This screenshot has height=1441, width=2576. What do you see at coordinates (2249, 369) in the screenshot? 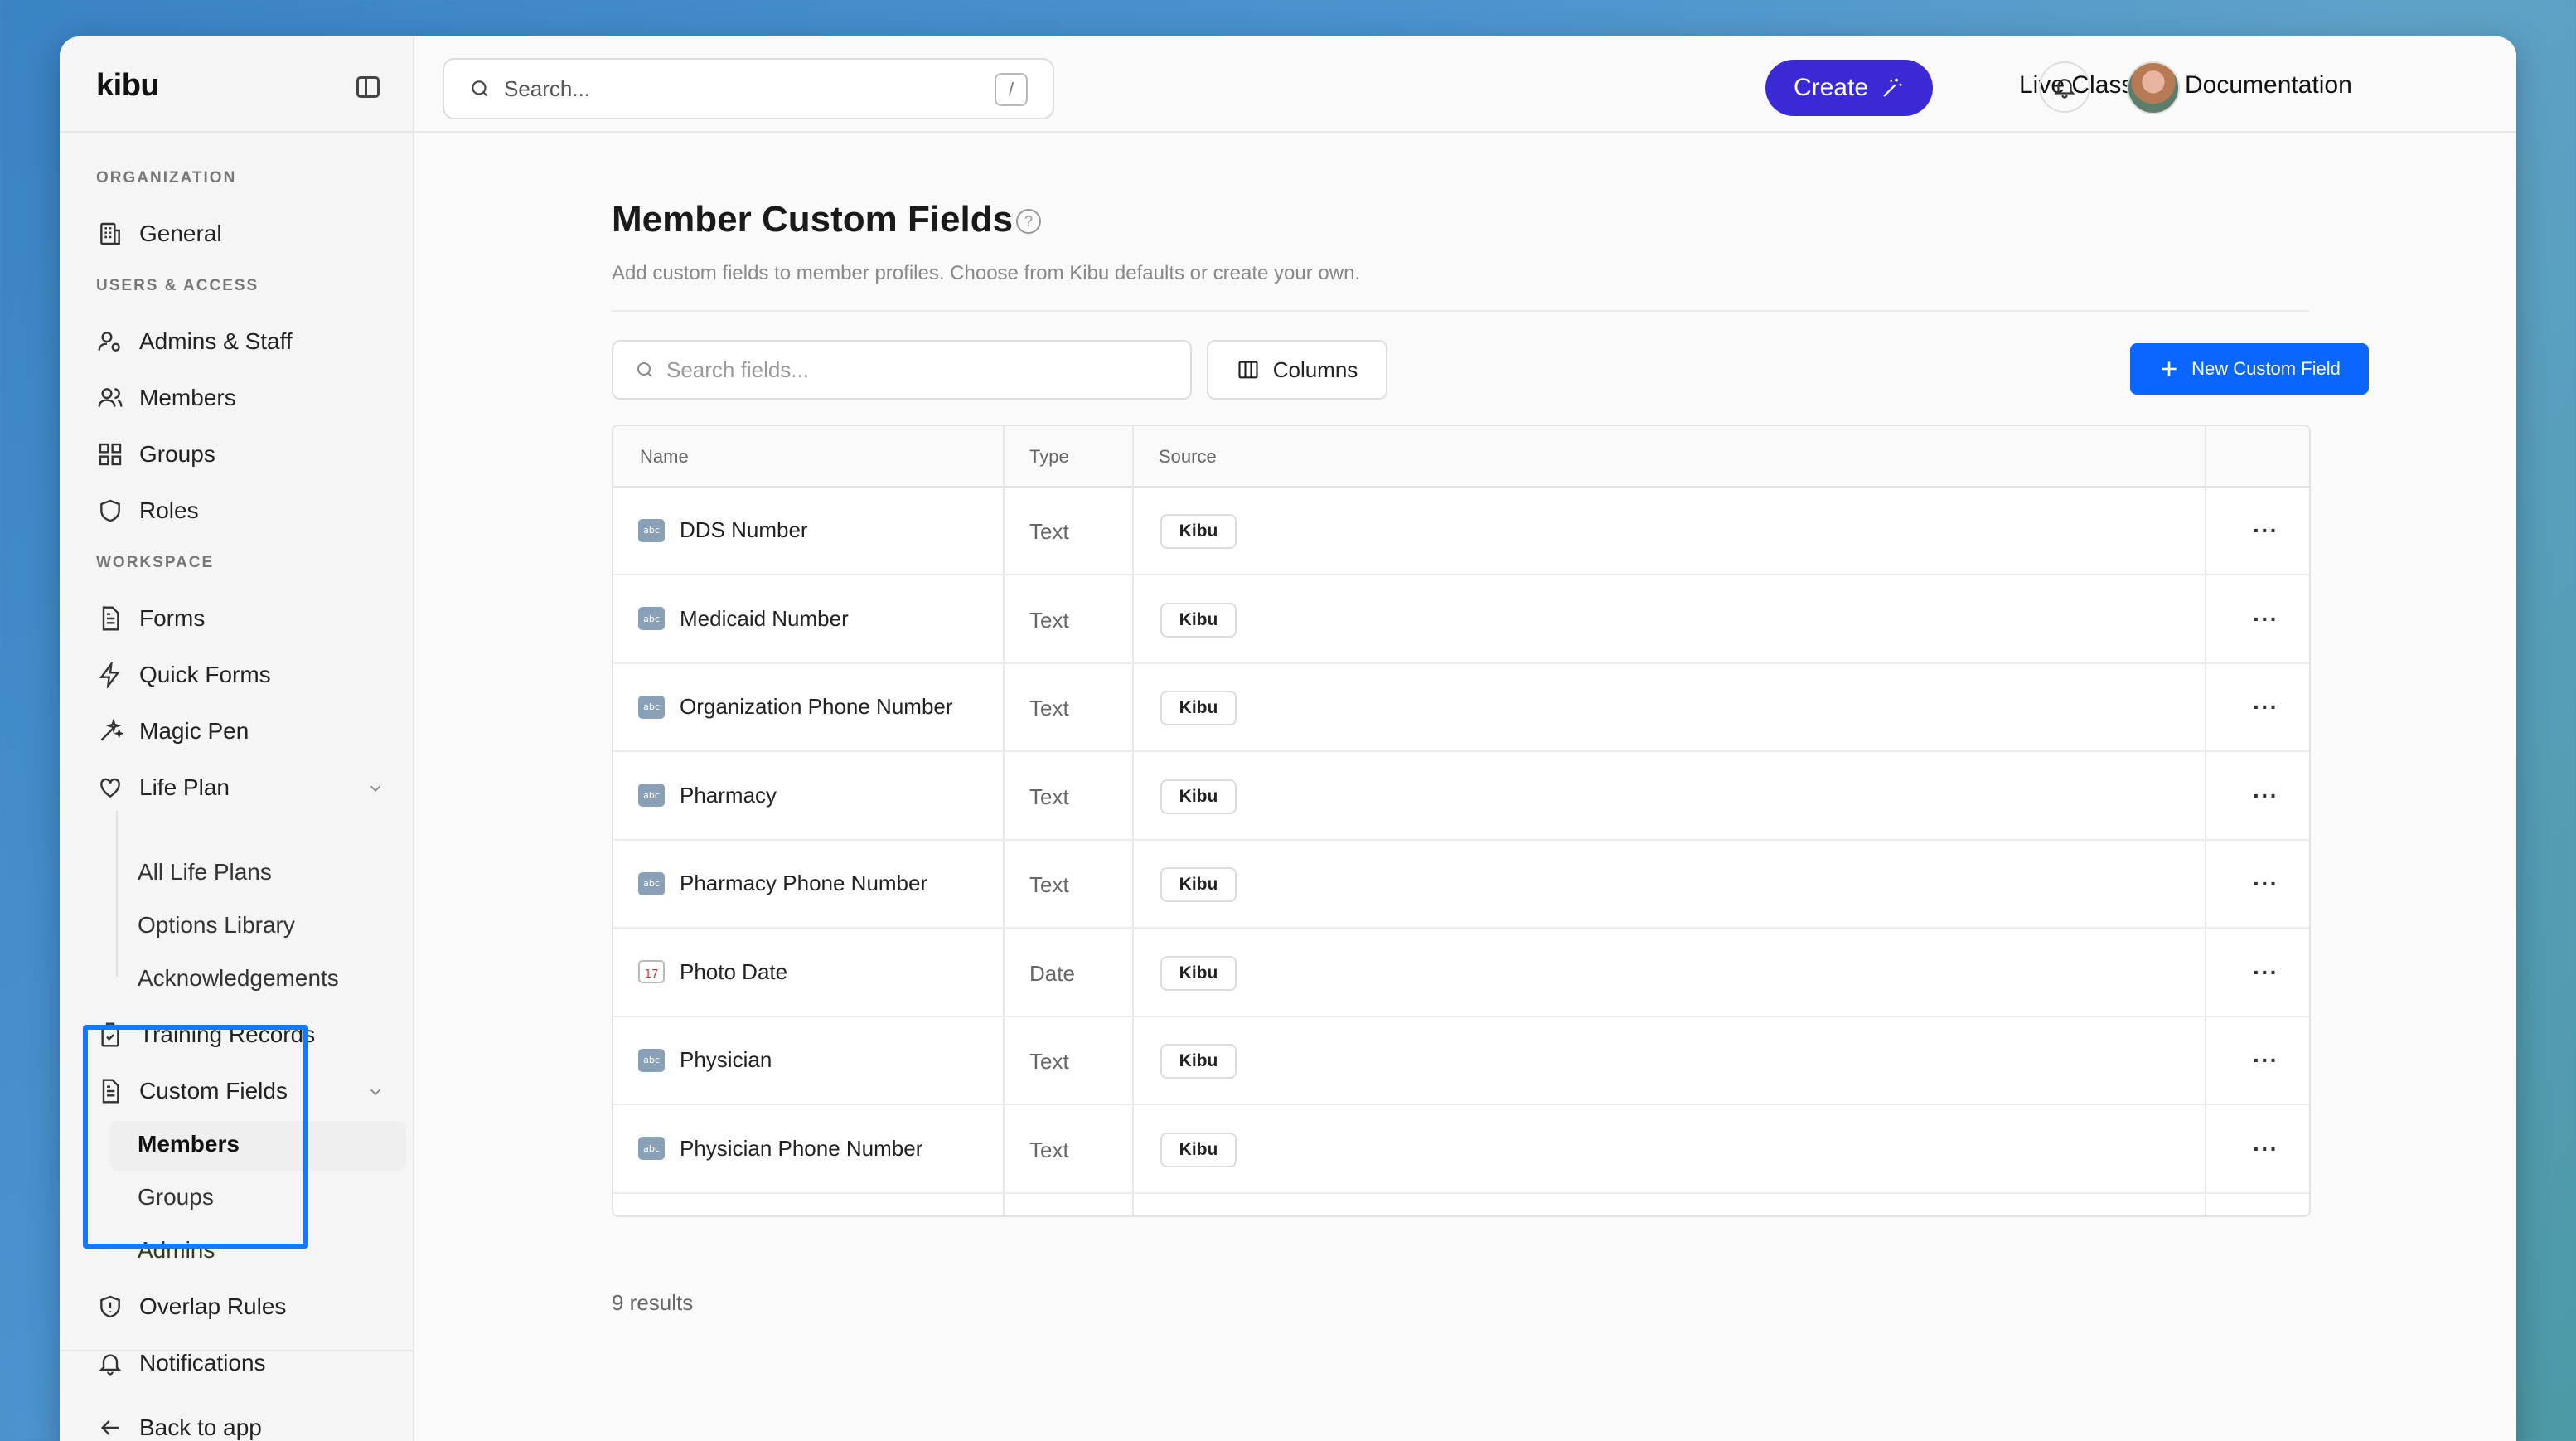
I see `new-custom-field-button: New Custom Field` at bounding box center [2249, 369].